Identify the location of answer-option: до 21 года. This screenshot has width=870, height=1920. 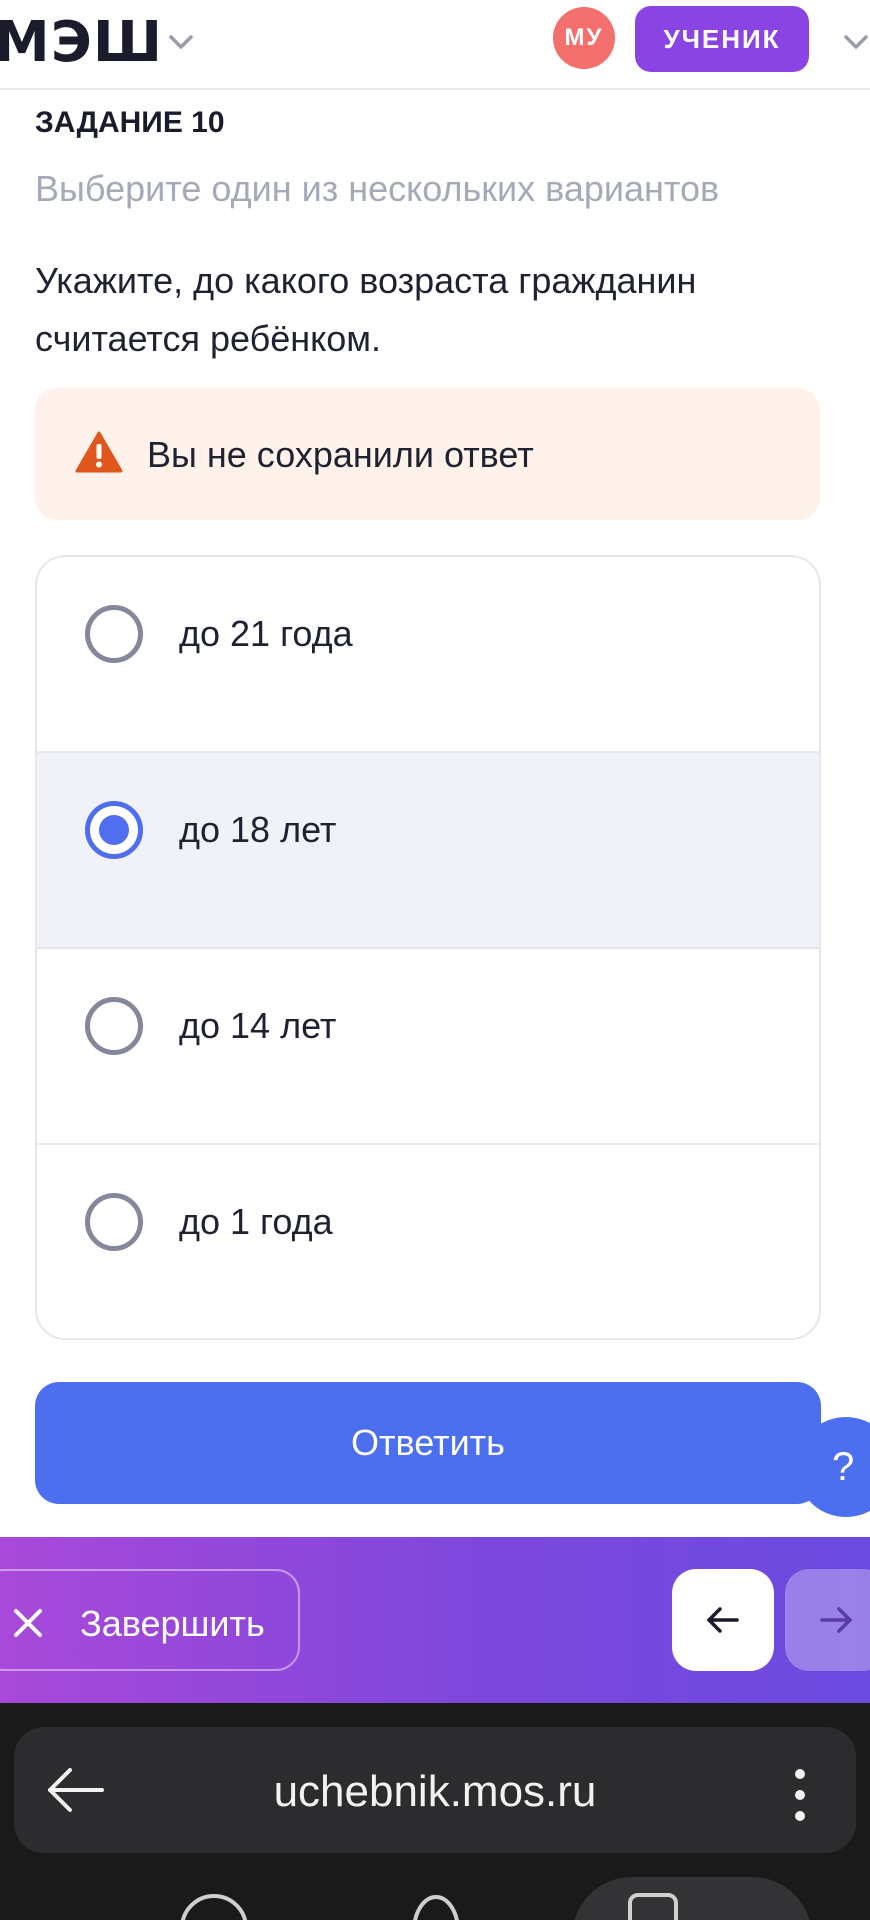
(428, 655).